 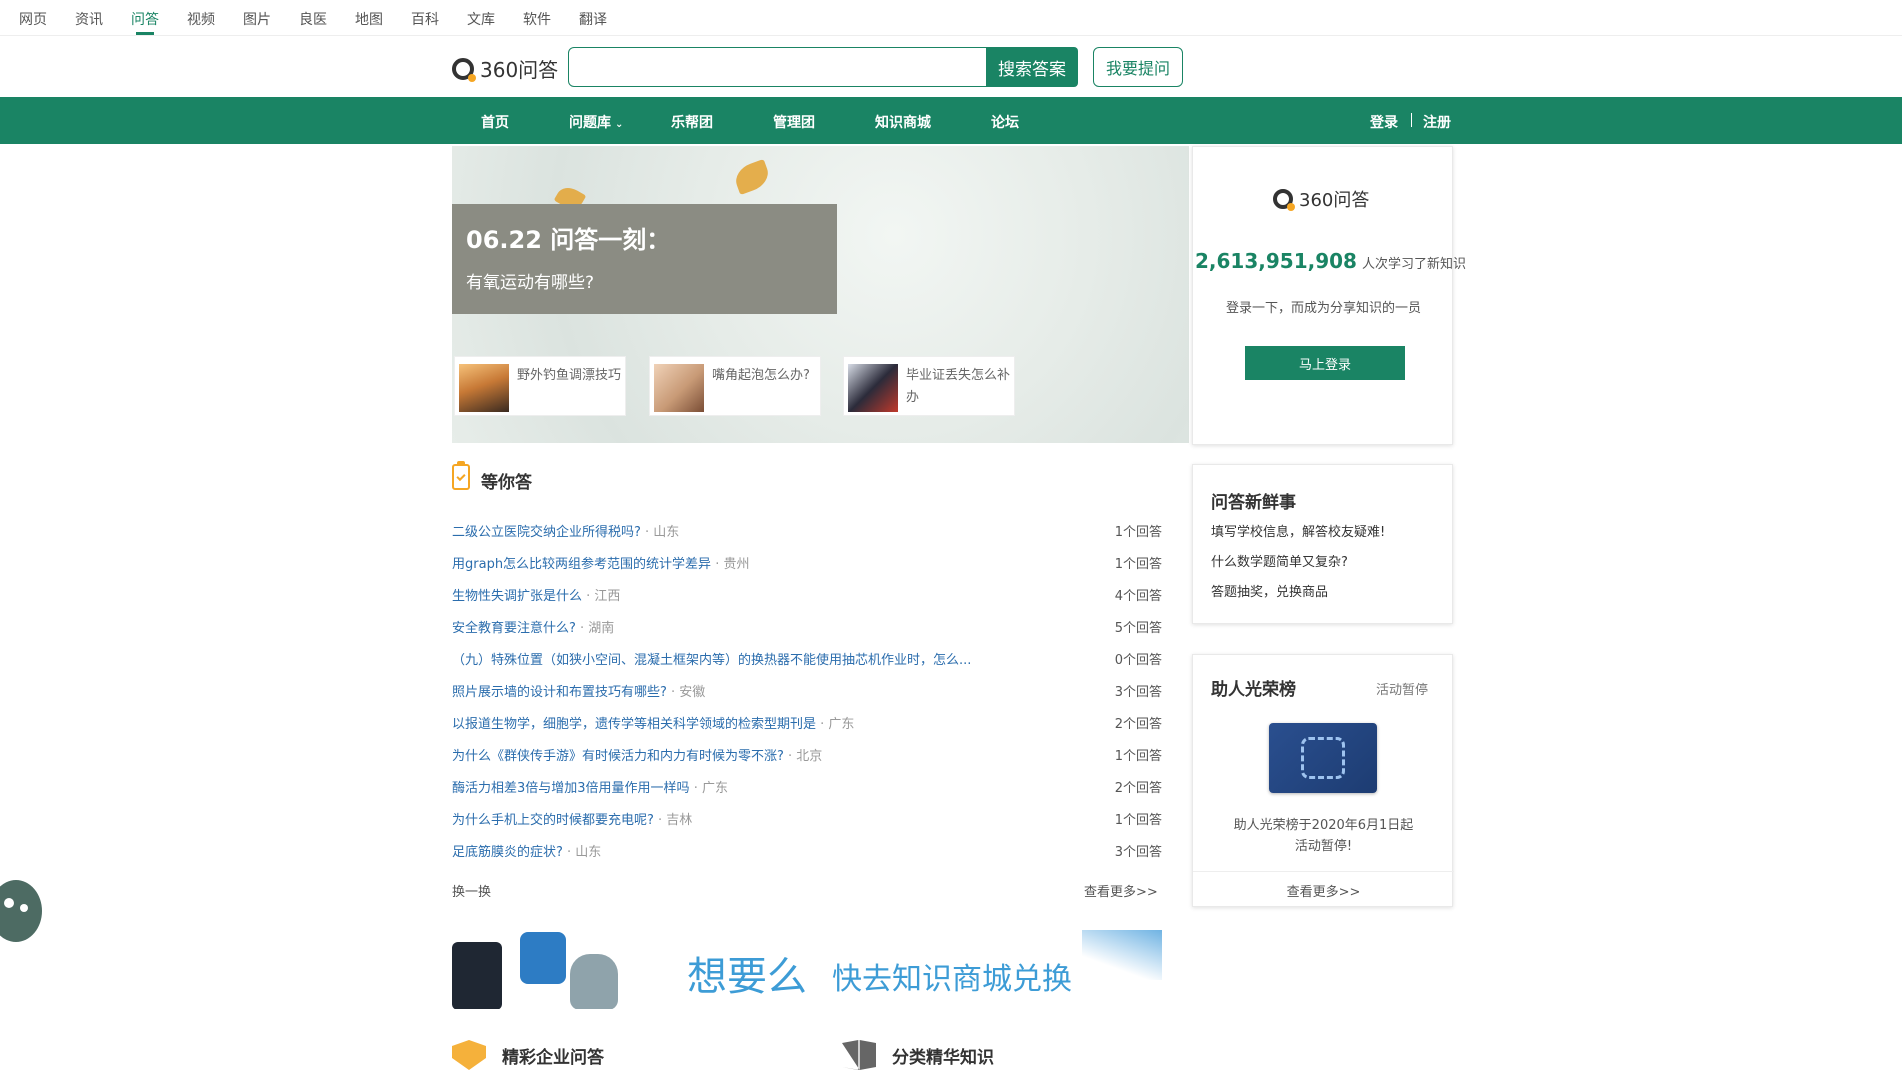 What do you see at coordinates (471, 890) in the screenshot?
I see `refresh-link: 换一换` at bounding box center [471, 890].